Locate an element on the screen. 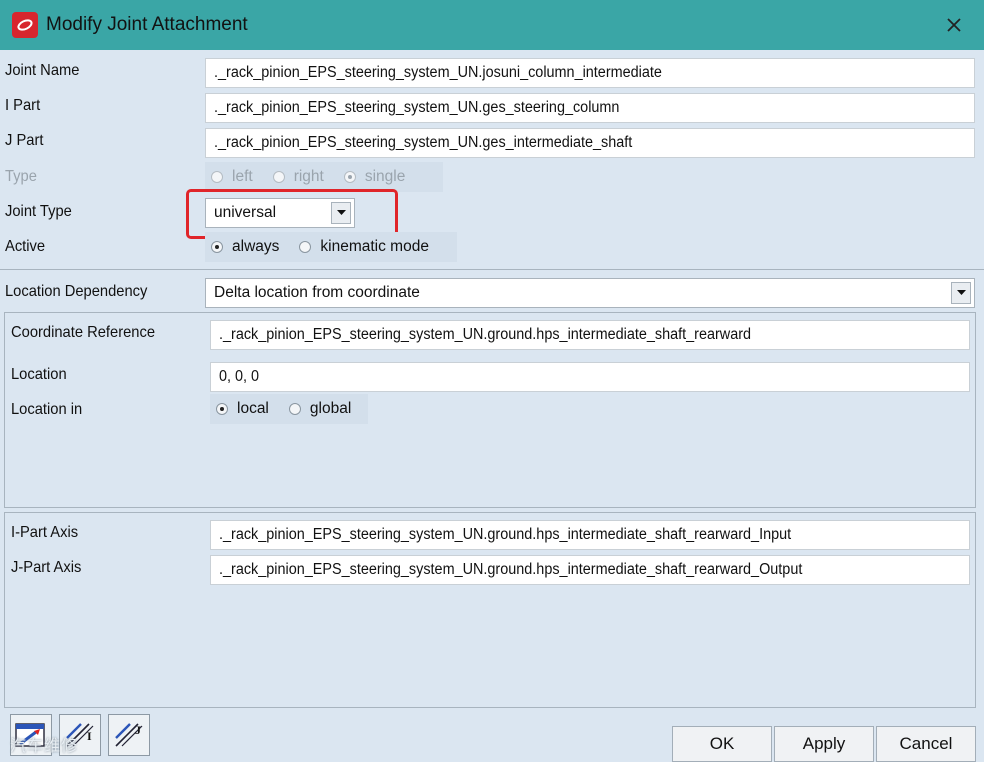 The height and width of the screenshot is (762, 984). active-always-radio is located at coordinates (217, 247).